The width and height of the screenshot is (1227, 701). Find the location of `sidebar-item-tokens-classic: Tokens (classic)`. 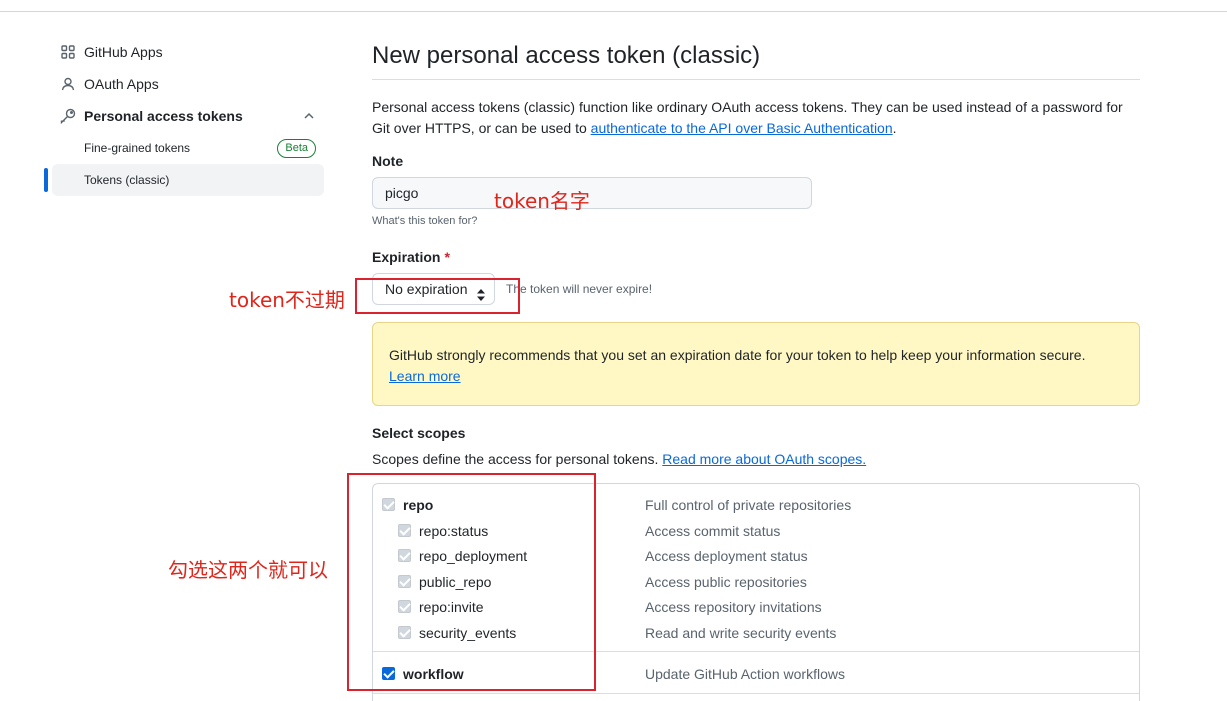

sidebar-item-tokens-classic: Tokens (classic) is located at coordinates (184, 180).